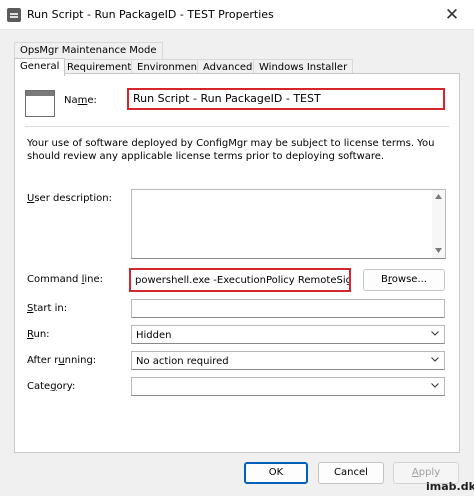 The image size is (474, 496). What do you see at coordinates (51, 386) in the screenshot?
I see `category-label: Category:` at bounding box center [51, 386].